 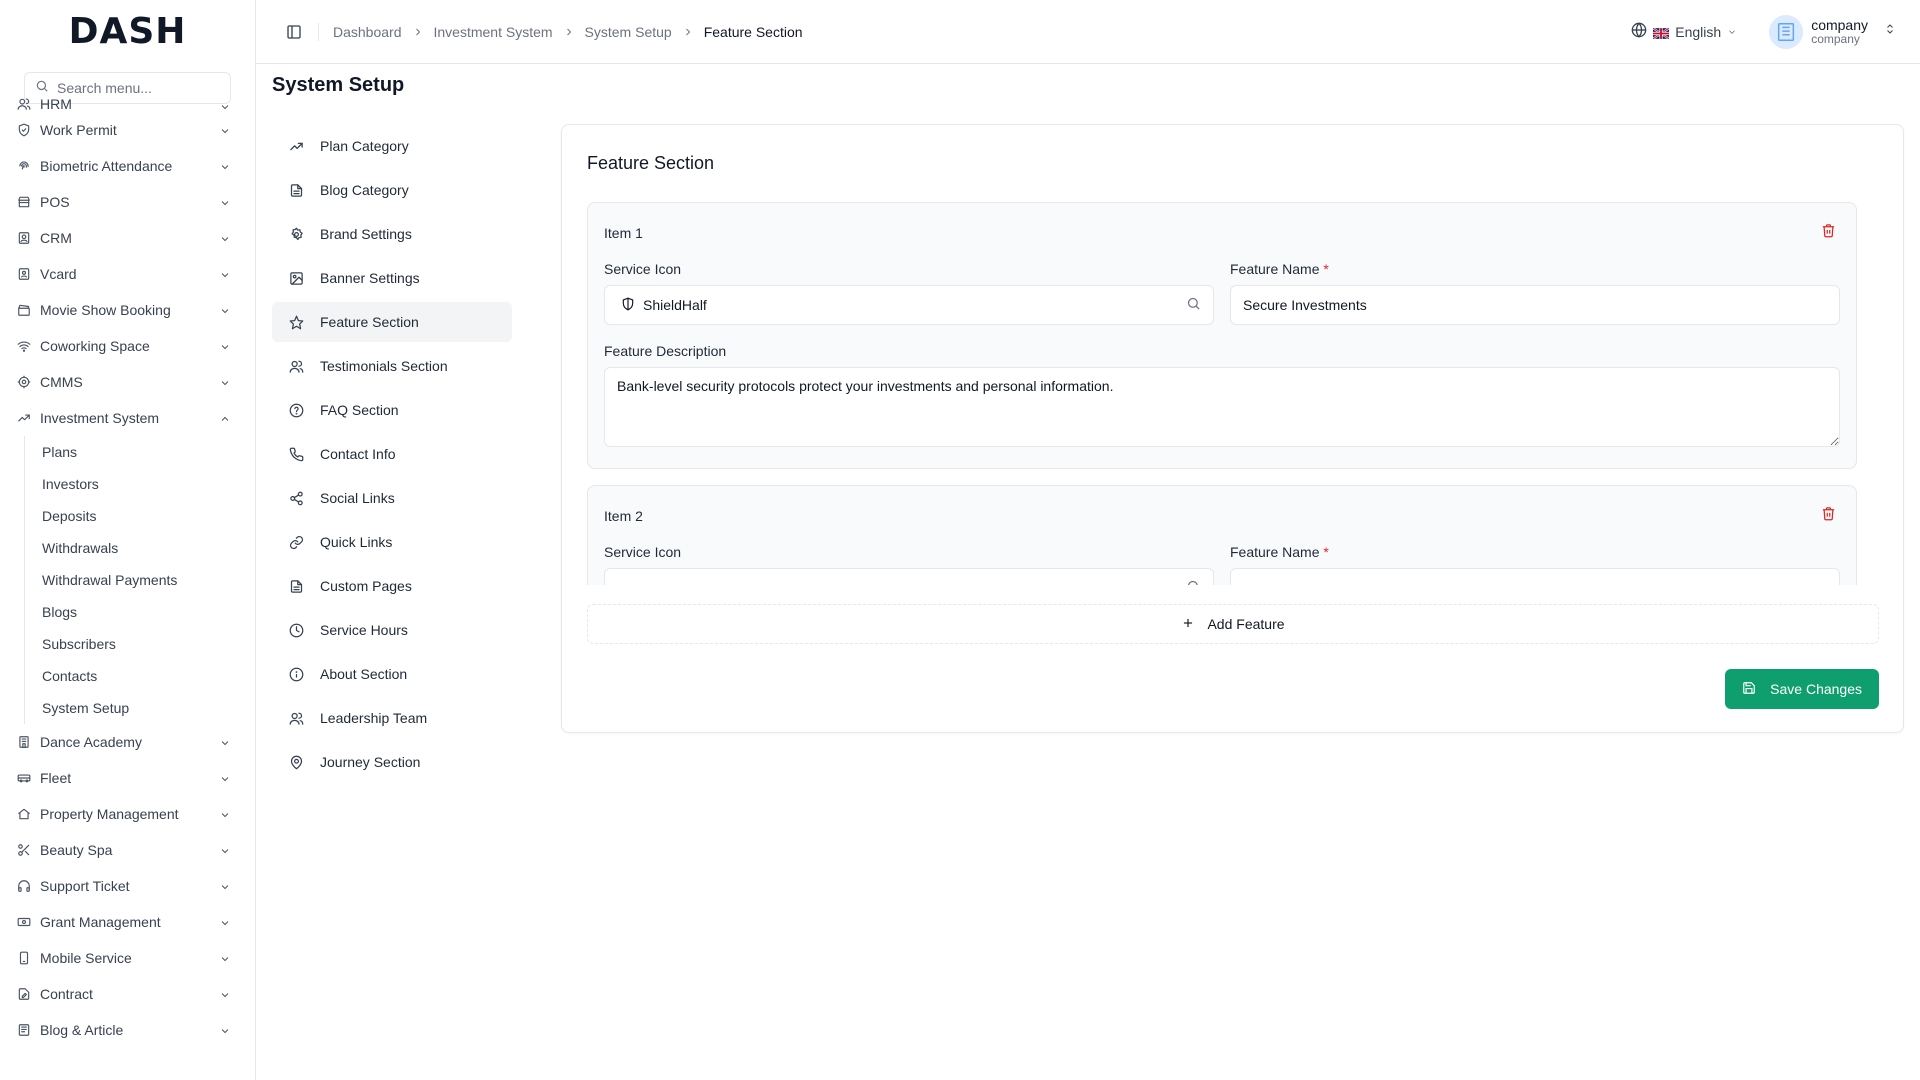 What do you see at coordinates (55, 202) in the screenshot?
I see `sidebar-item-label: POS` at bounding box center [55, 202].